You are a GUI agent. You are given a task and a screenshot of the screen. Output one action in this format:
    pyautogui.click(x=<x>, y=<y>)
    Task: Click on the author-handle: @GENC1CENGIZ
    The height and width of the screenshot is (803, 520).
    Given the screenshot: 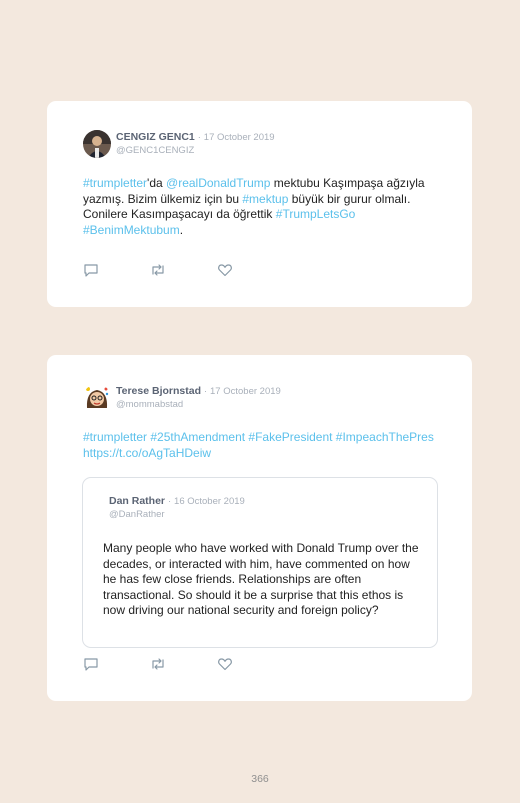 What is the action you would take?
    pyautogui.click(x=195, y=150)
    